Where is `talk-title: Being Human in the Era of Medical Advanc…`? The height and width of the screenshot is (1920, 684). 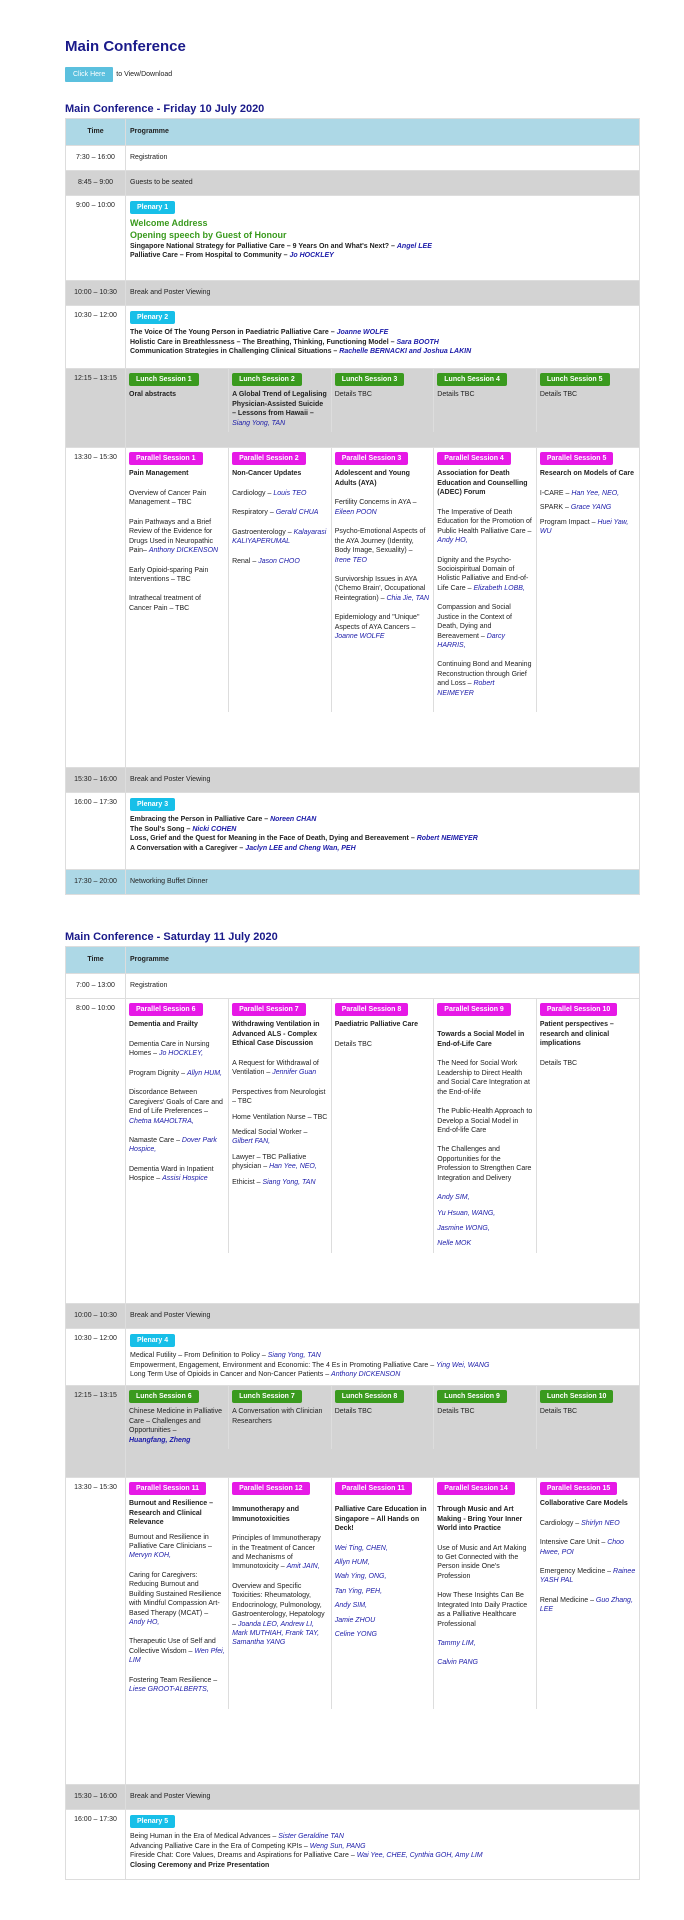
talk-title: Being Human in the Era of Medical Advanc… is located at coordinates (203, 1837).